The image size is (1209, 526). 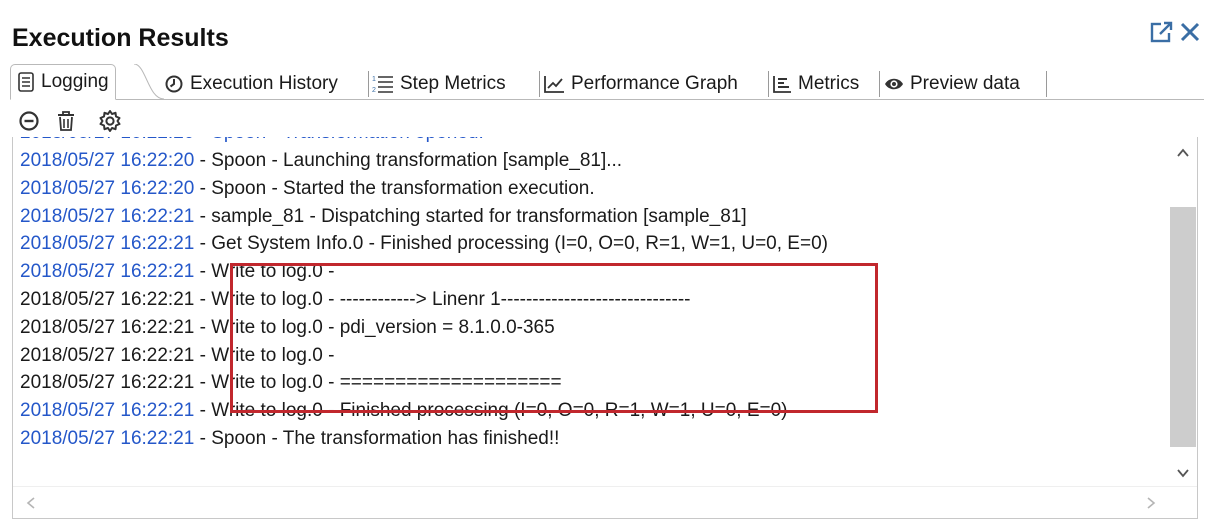 I want to click on tab-metrics: Metrics, so click(x=815, y=83).